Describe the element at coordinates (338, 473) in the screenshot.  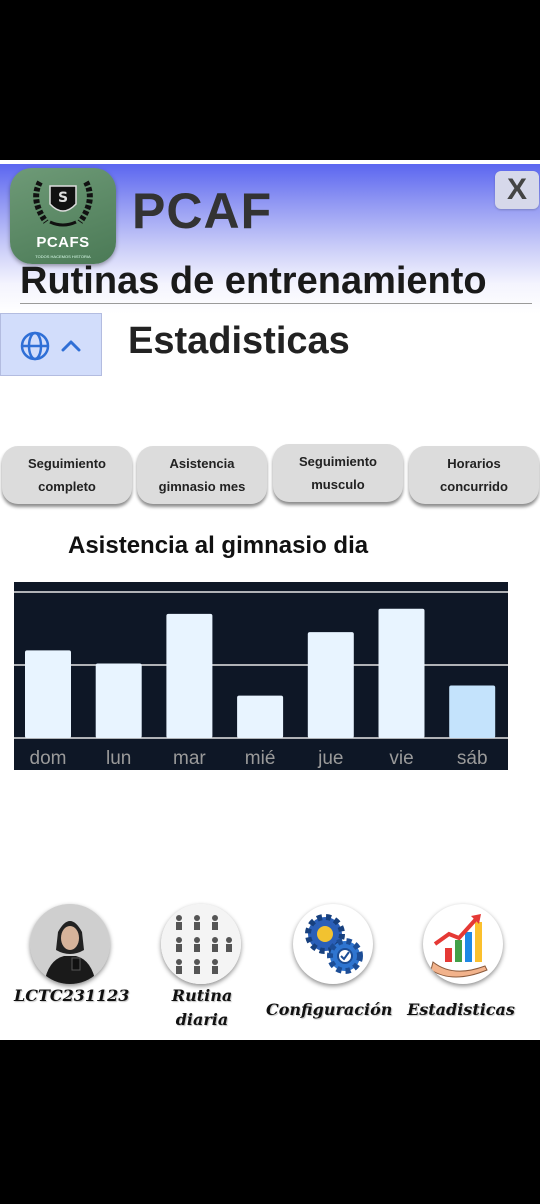
I see `tab-seguimiento-musculo: Seguimiento musculo` at that location.